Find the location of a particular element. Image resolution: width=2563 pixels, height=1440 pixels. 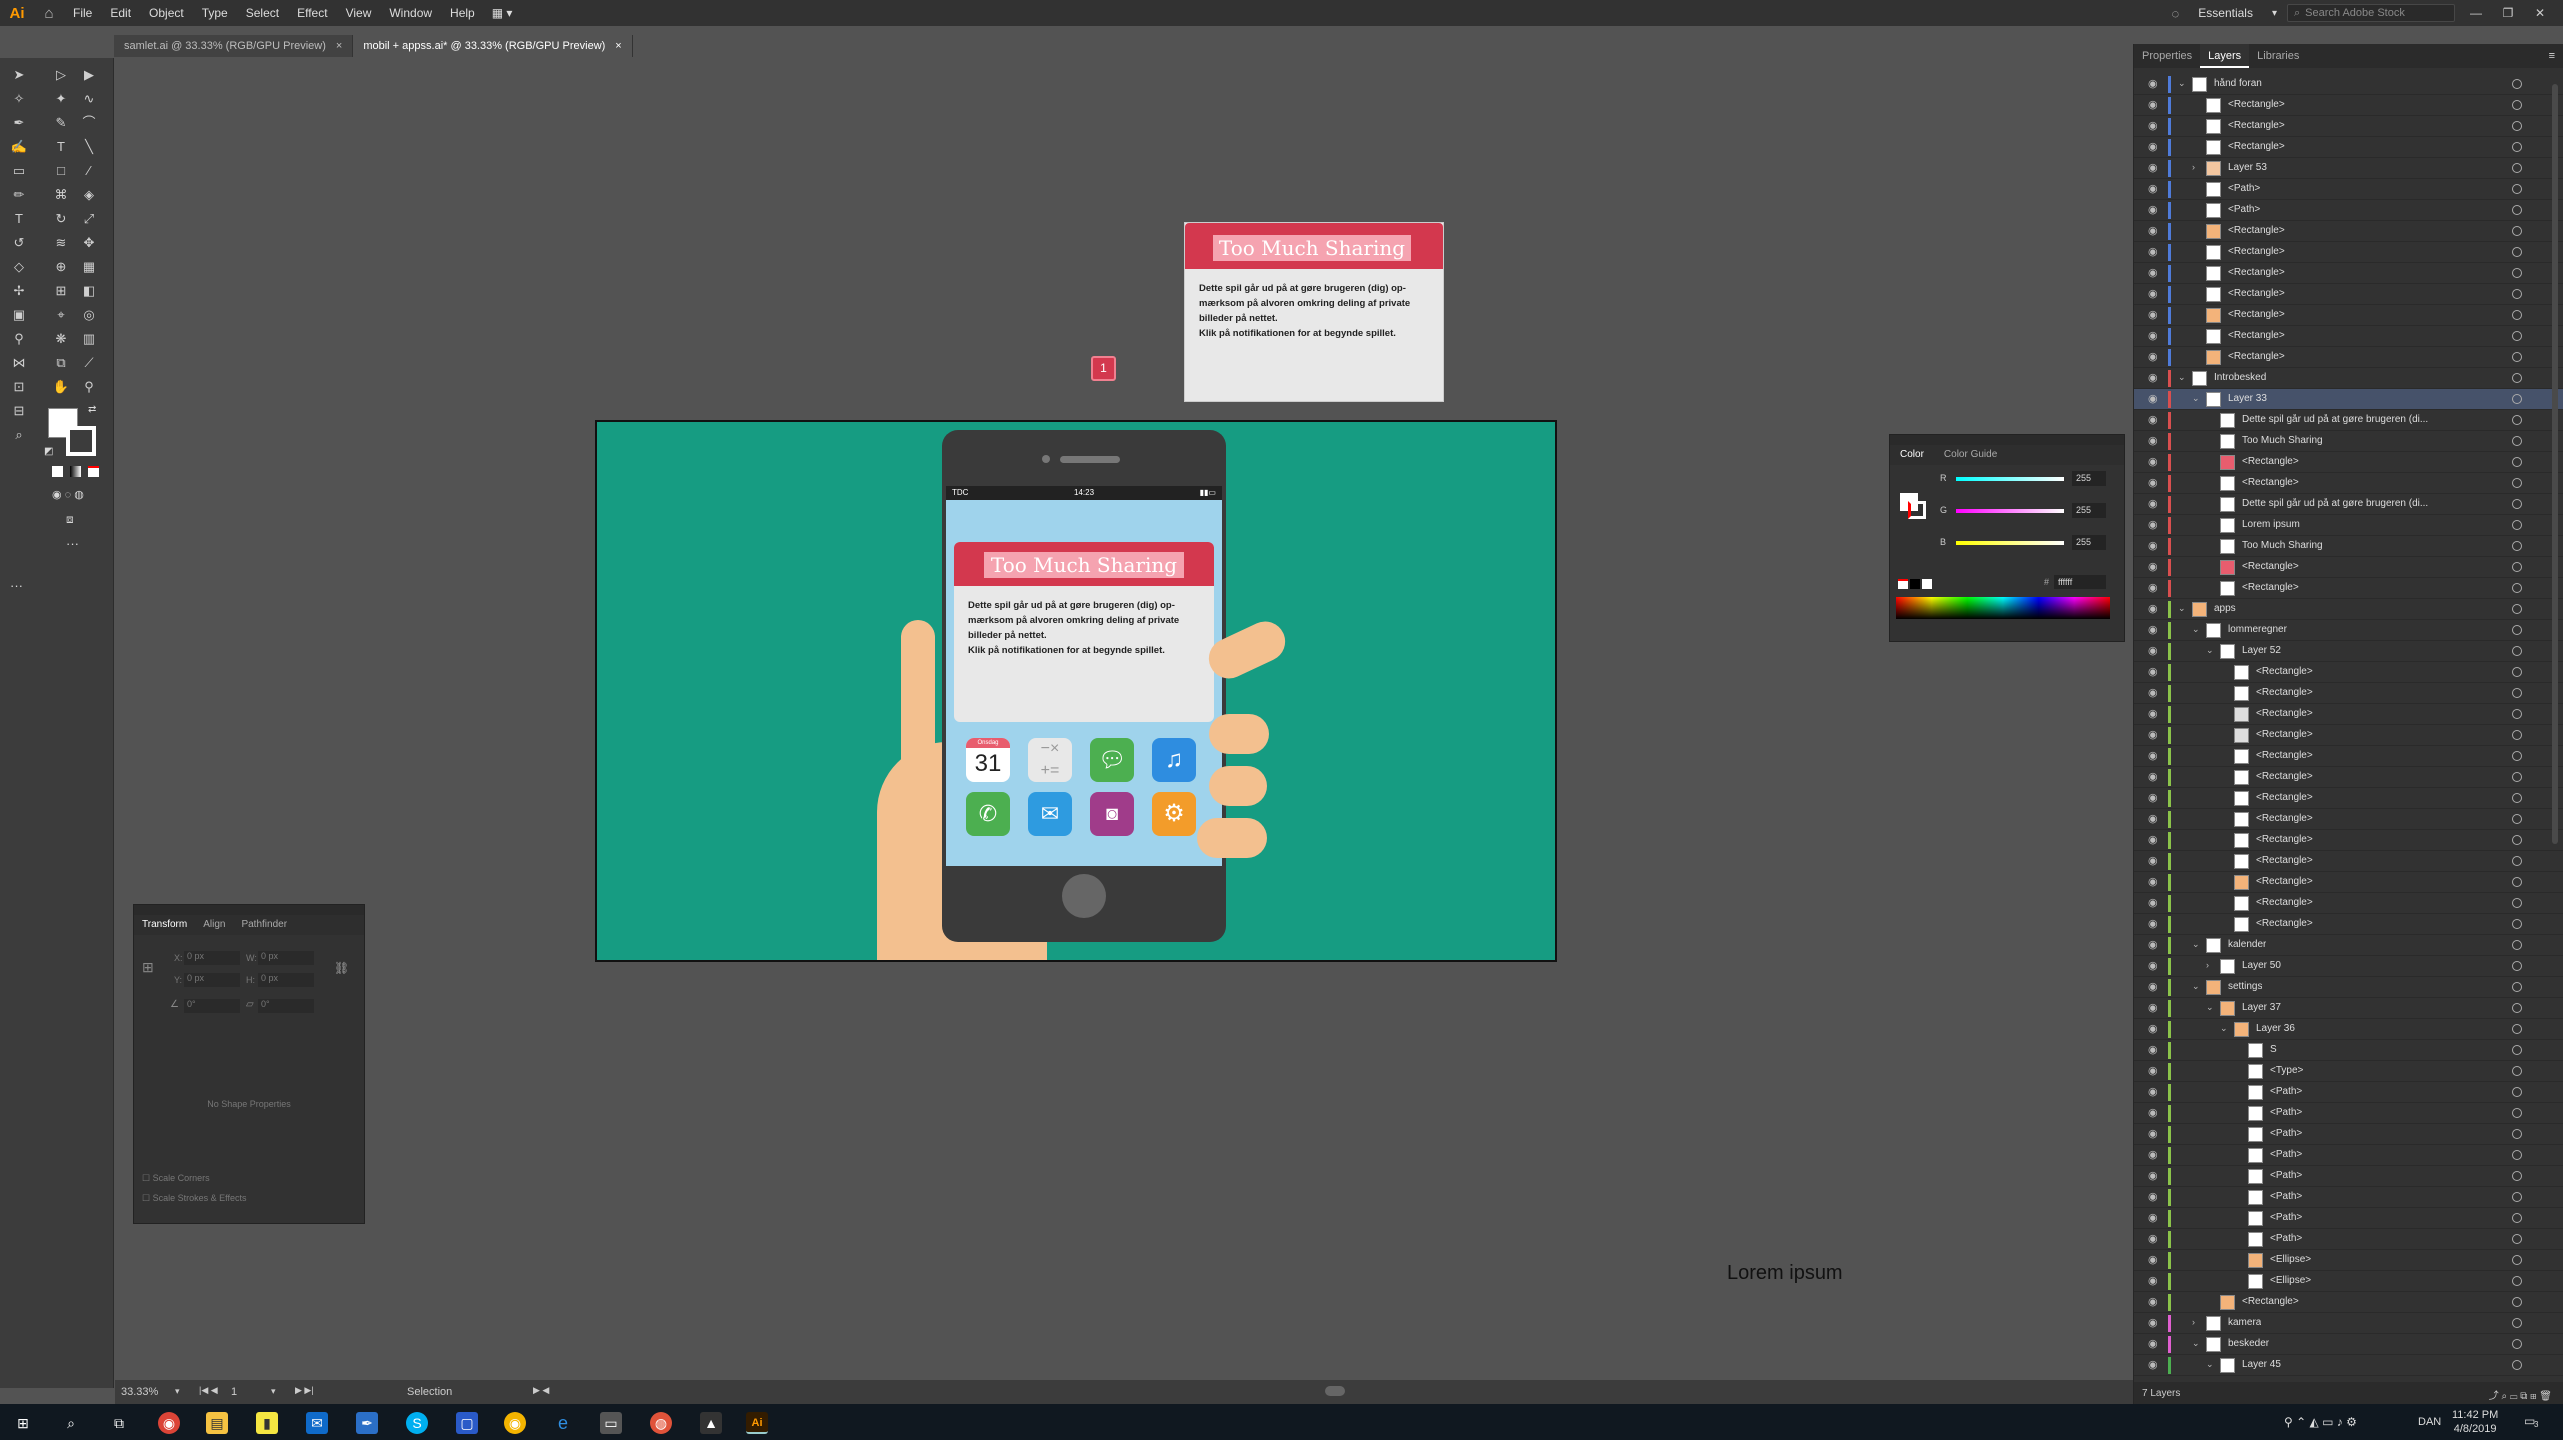

constrain-link-icon: ⛓ is located at coordinates (341, 968).